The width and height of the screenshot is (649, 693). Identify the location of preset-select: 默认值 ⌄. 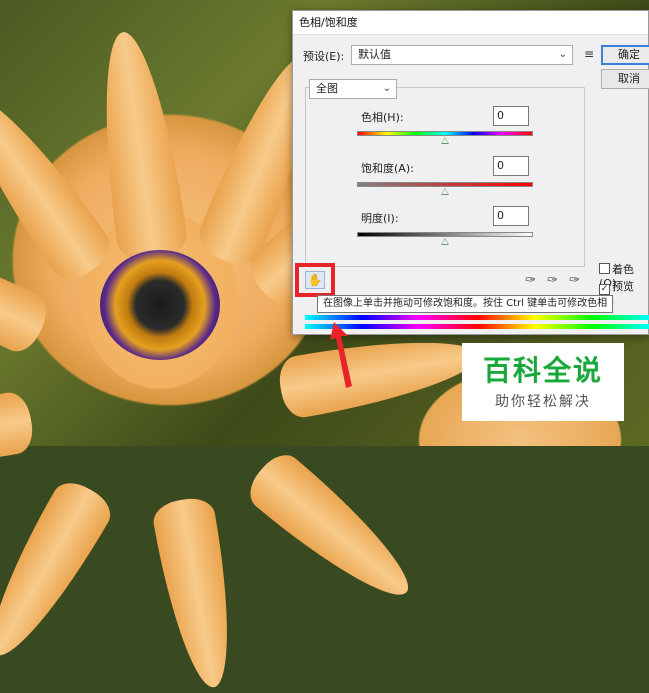
(462, 55).